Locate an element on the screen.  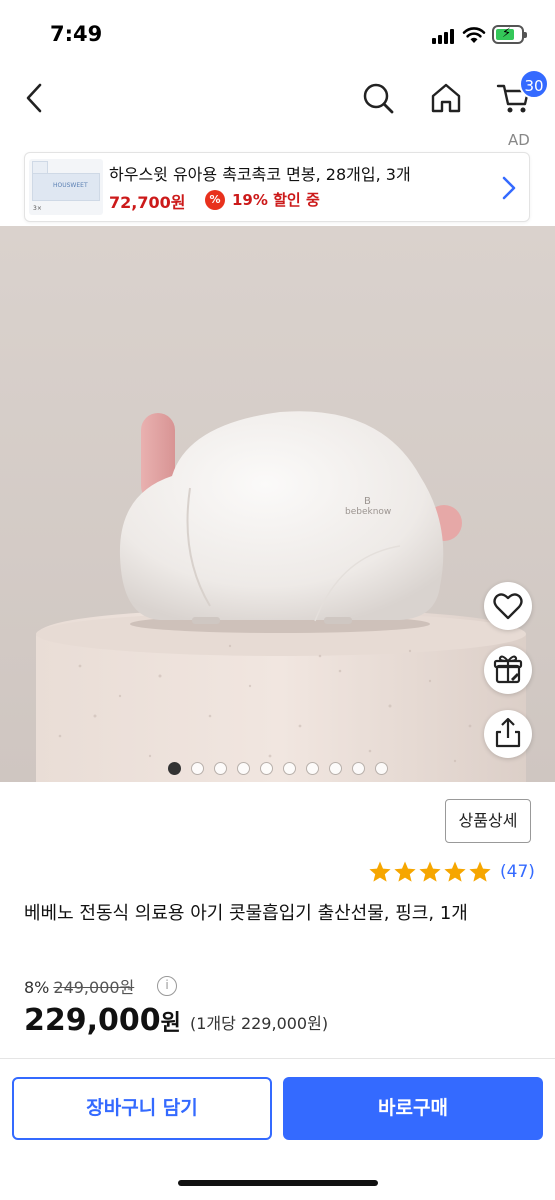
ad-label: AD is located at coordinates (519, 140).